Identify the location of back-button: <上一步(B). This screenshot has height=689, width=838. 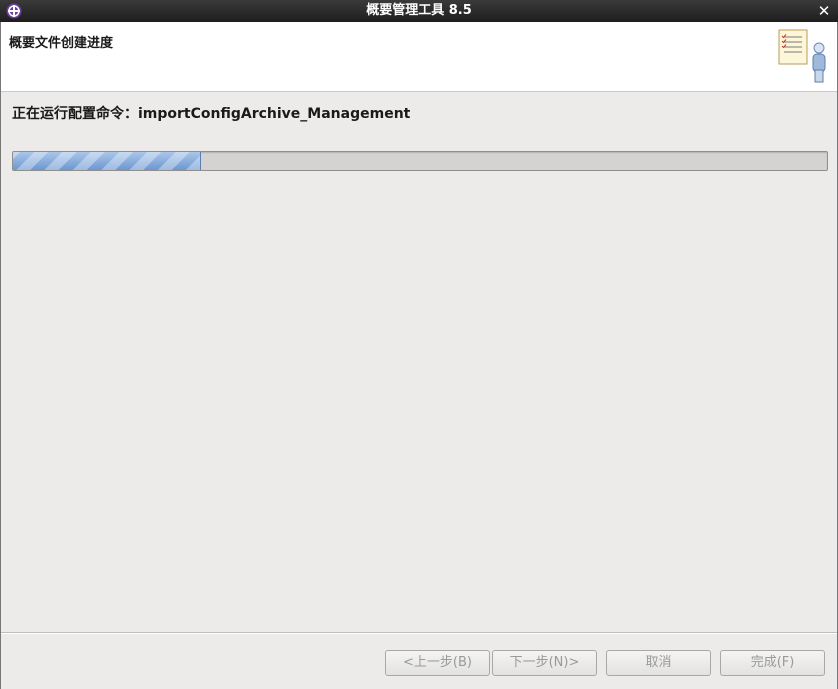
(437, 663).